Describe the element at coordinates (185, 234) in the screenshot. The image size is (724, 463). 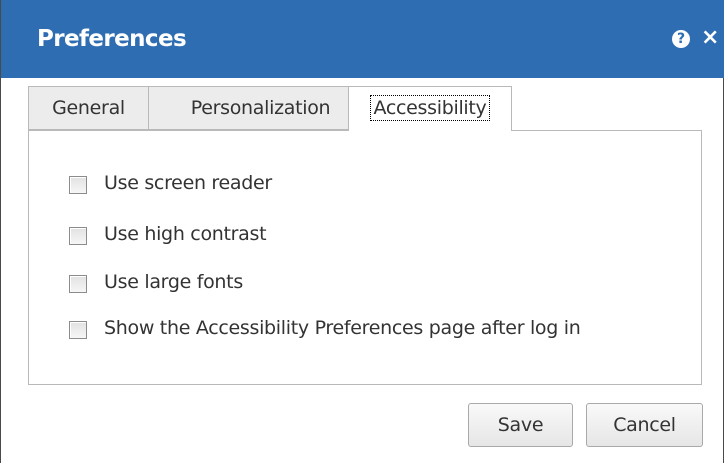
I see `high-contrast-label: Use high contrast` at that location.